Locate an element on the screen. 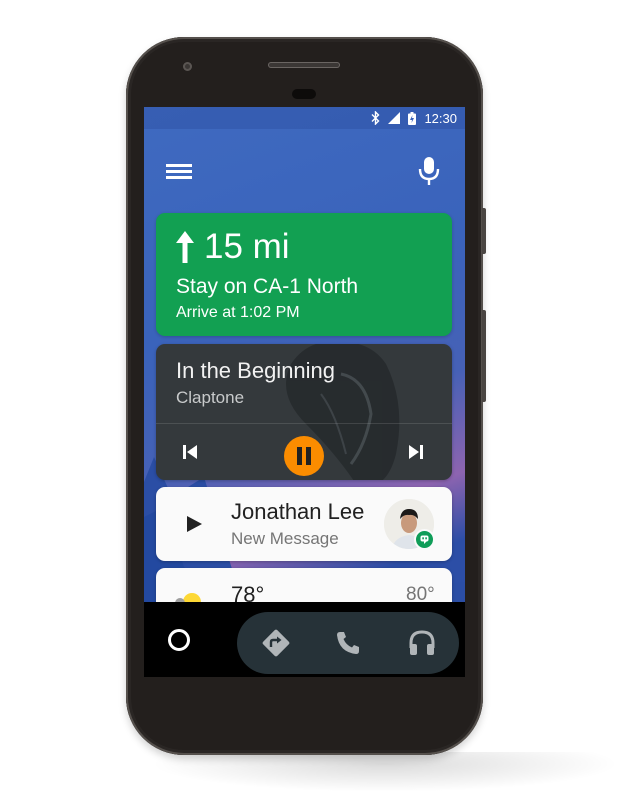 This screenshot has width=630, height=807. pause-button is located at coordinates (304, 456).